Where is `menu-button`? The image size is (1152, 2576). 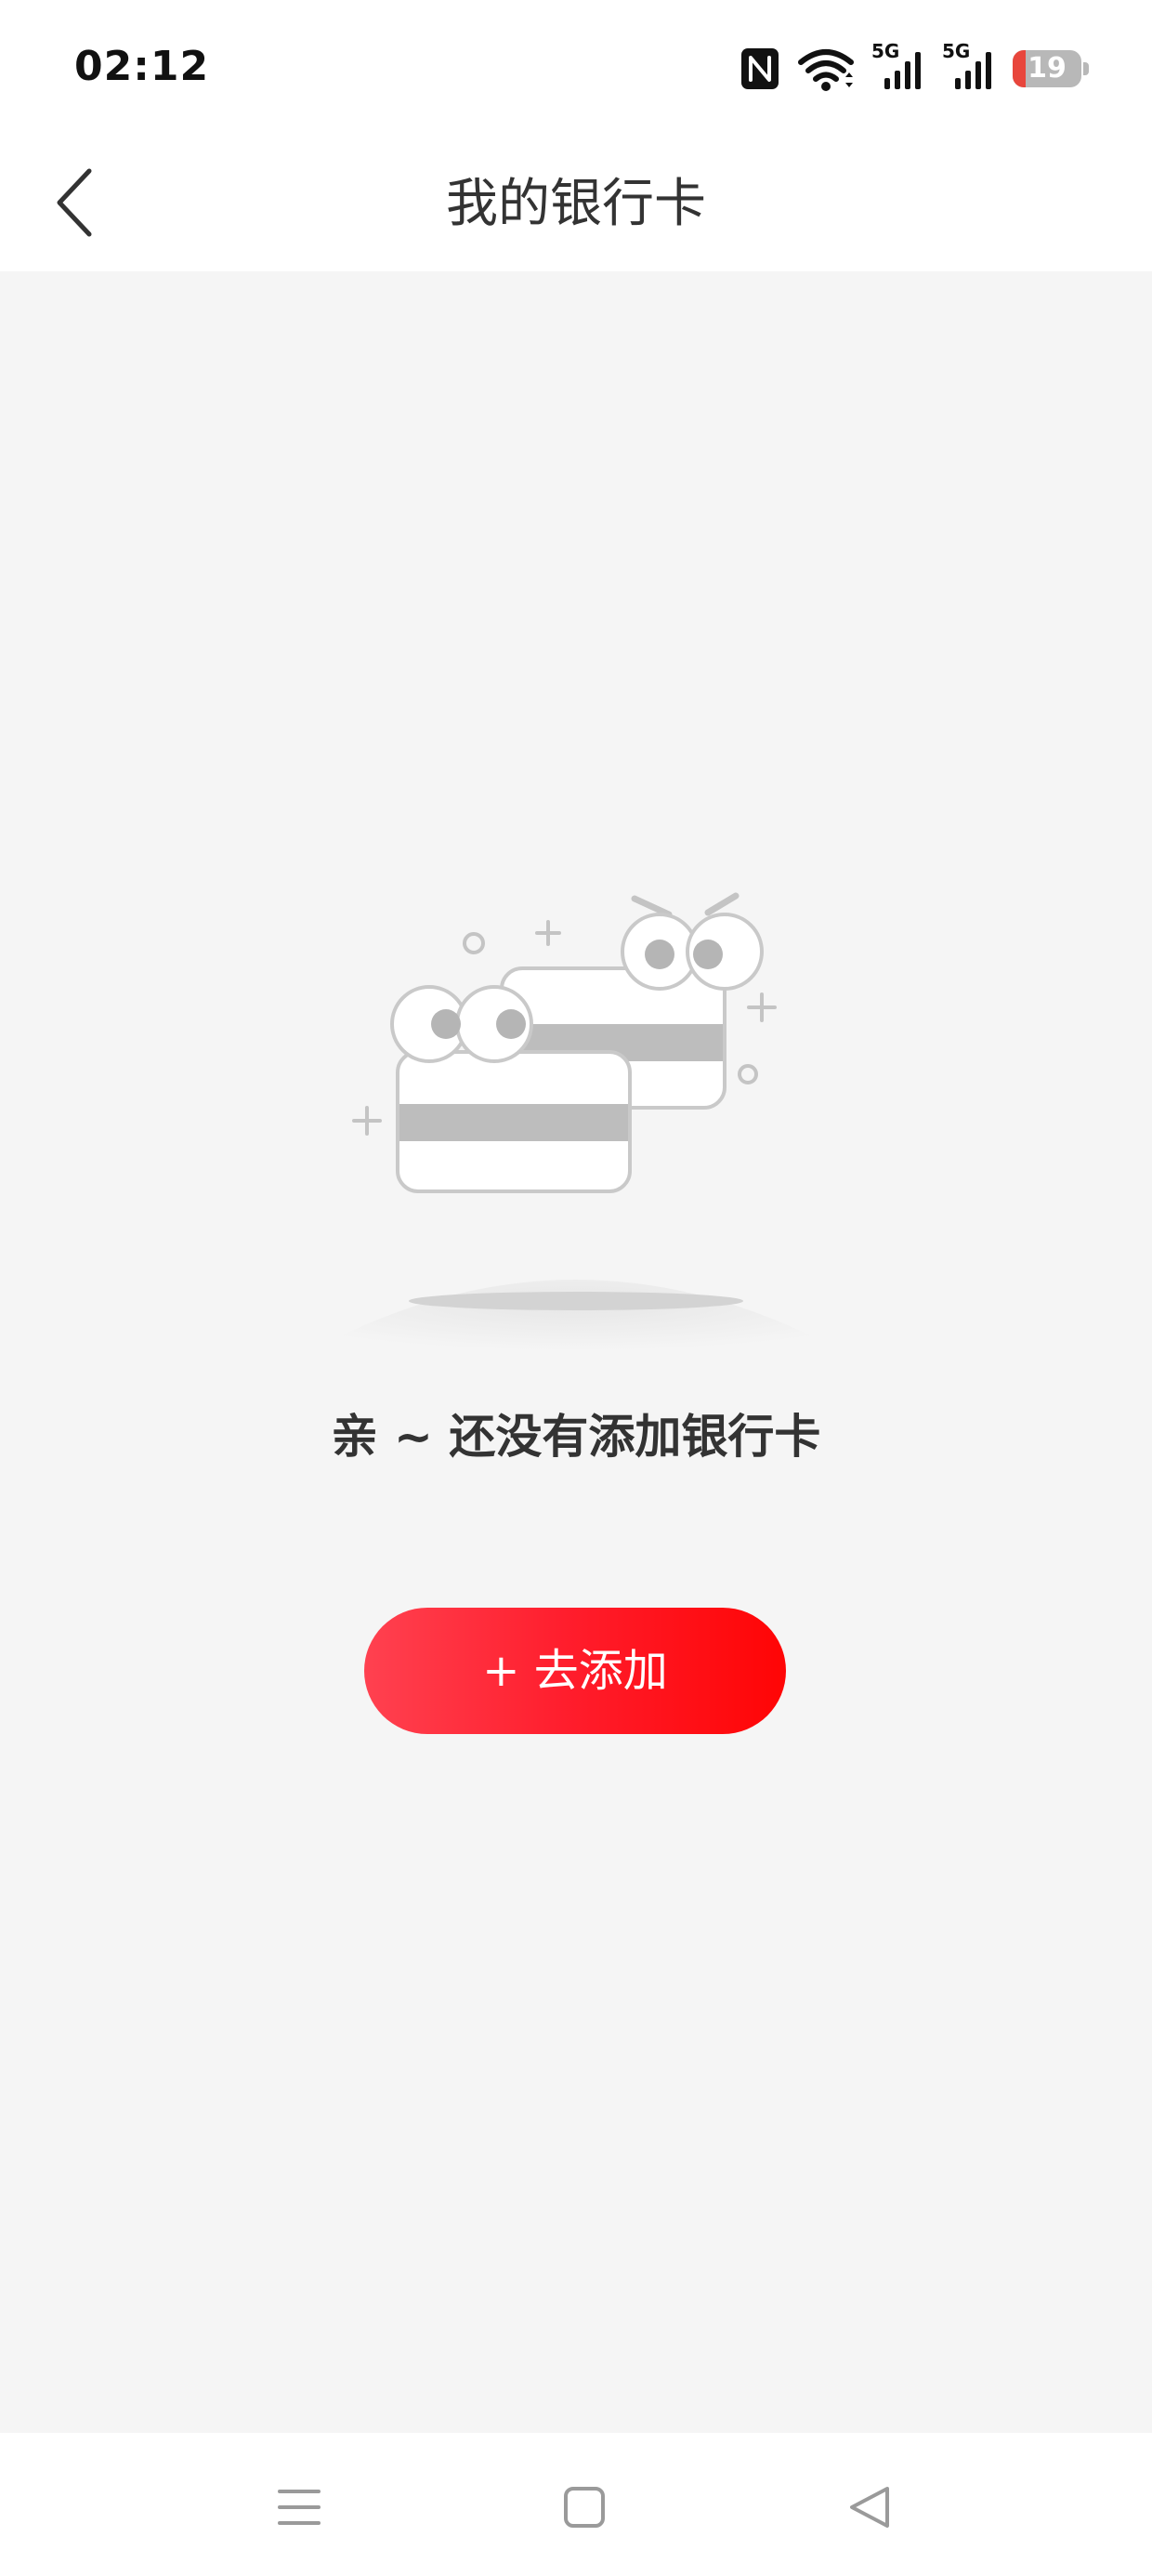 menu-button is located at coordinates (299, 2507).